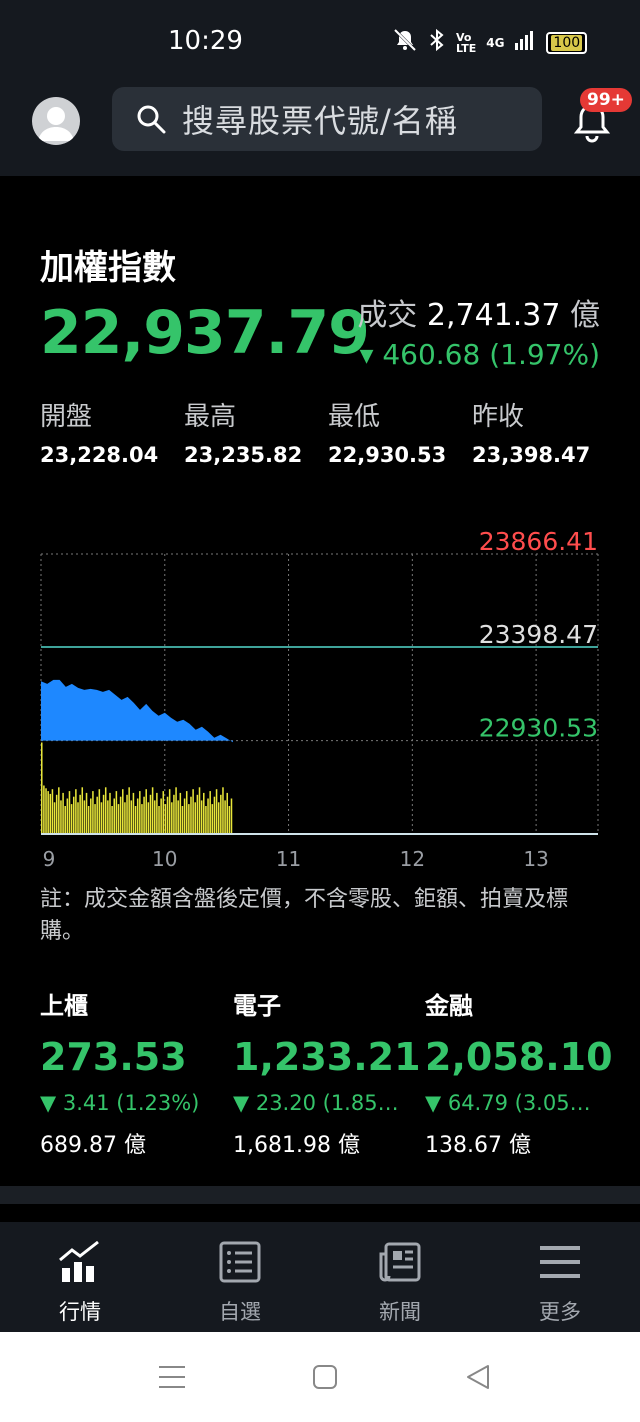  I want to click on sub-index-value: 2,058.10, so click(519, 1057).